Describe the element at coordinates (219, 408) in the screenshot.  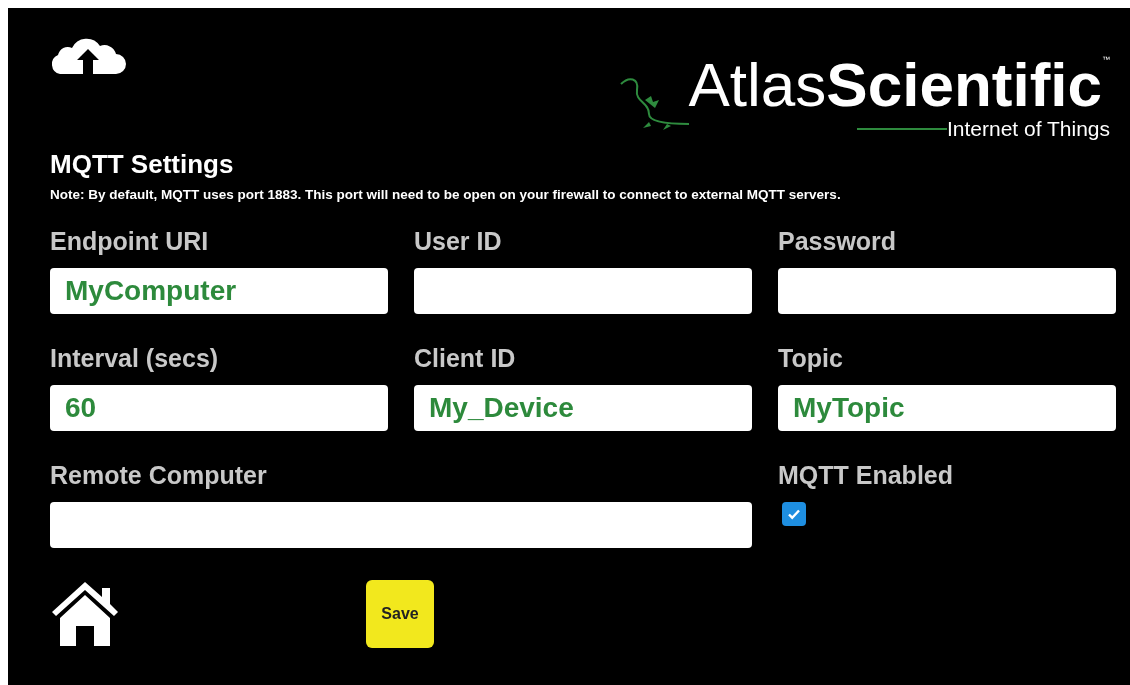
I see `text-field: 60` at that location.